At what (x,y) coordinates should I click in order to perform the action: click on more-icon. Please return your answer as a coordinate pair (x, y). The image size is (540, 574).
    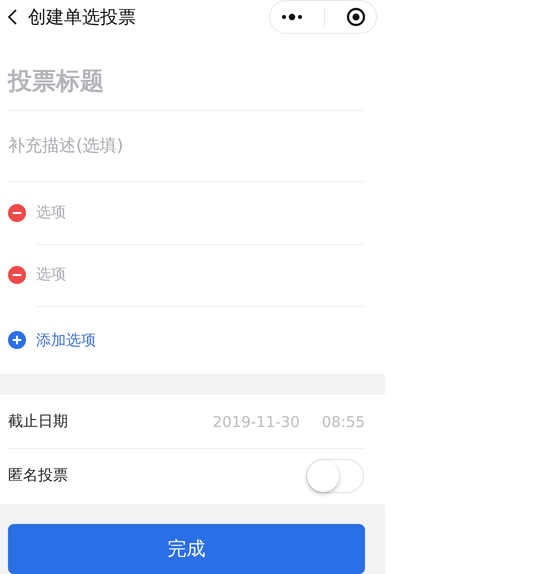
    Looking at the image, I should click on (292, 17).